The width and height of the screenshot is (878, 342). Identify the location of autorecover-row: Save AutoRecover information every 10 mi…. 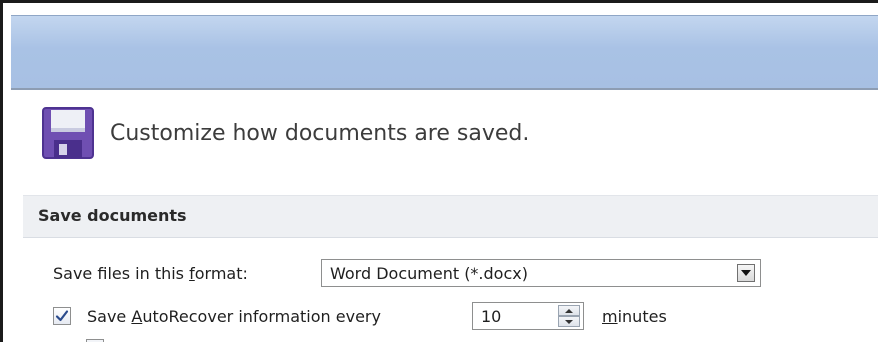
(360, 316).